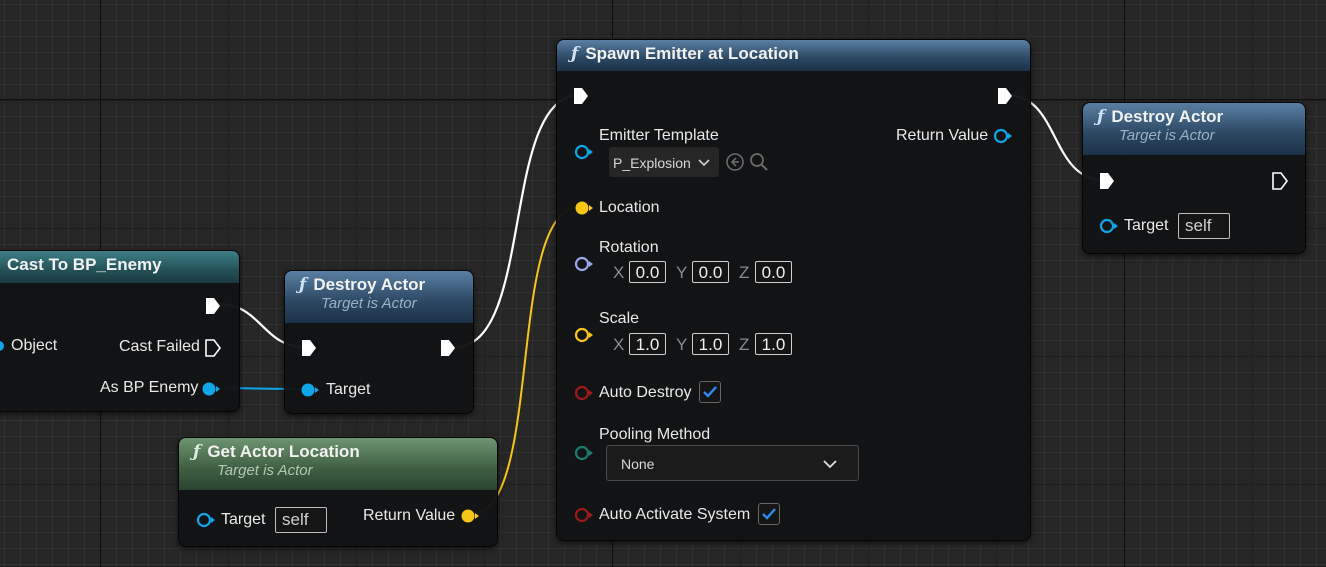 This screenshot has height=567, width=1326. Describe the element at coordinates (213, 348) in the screenshot. I see `cast-failed-exec-pin` at that location.